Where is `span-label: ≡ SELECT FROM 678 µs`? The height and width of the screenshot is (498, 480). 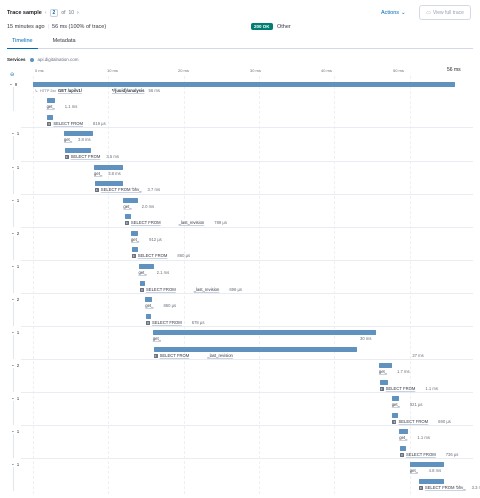 span-label: ≡ SELECT FROM 678 µs is located at coordinates (175, 322).